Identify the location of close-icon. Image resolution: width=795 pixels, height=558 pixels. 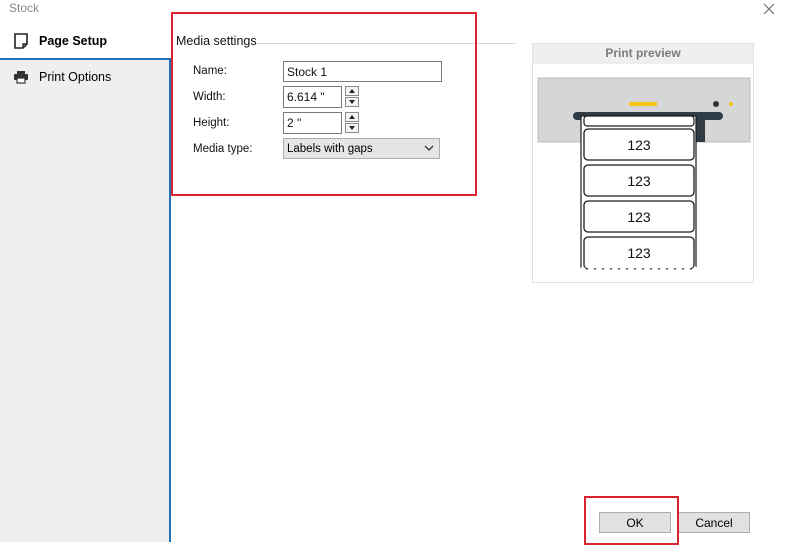
(769, 9).